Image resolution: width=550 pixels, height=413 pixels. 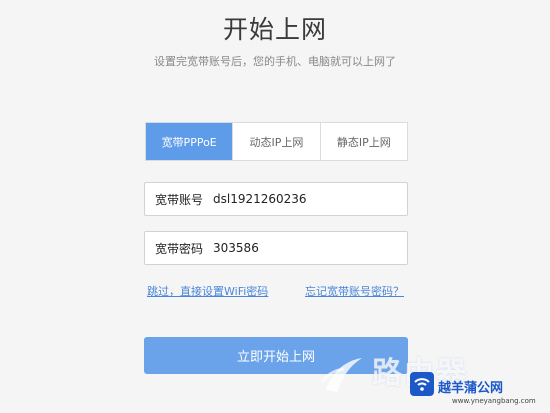 I want to click on tab-dynamic-ip: 动态IP上网, so click(x=277, y=141).